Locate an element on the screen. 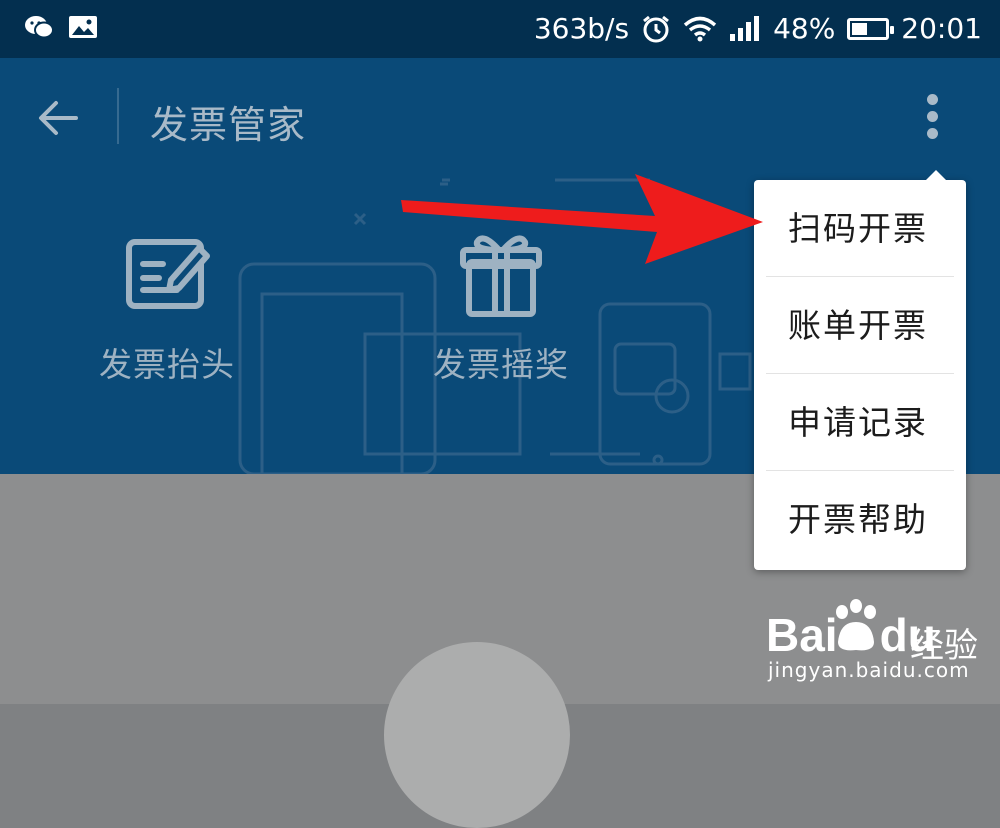 Image resolution: width=1000 pixels, height=828 pixels. signal-icon is located at coordinates (745, 28).